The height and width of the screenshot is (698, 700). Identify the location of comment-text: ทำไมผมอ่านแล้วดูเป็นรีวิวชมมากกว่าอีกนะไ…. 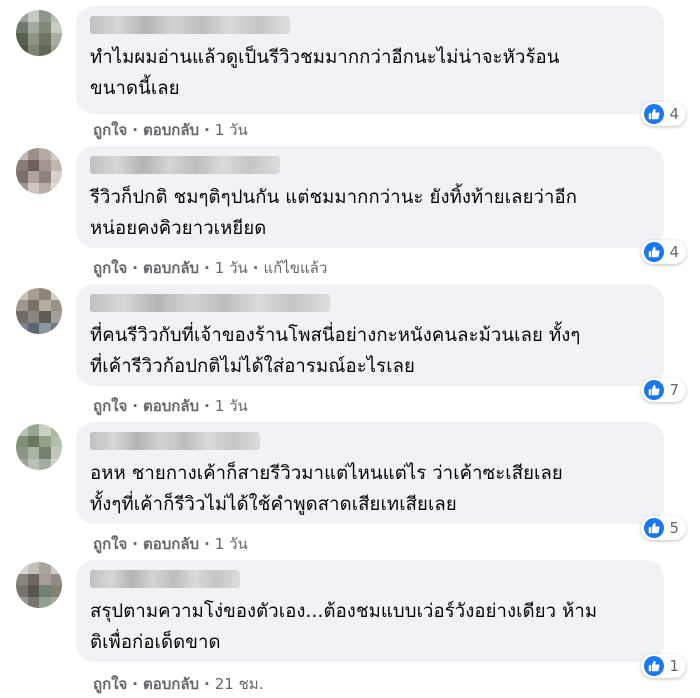
(325, 73).